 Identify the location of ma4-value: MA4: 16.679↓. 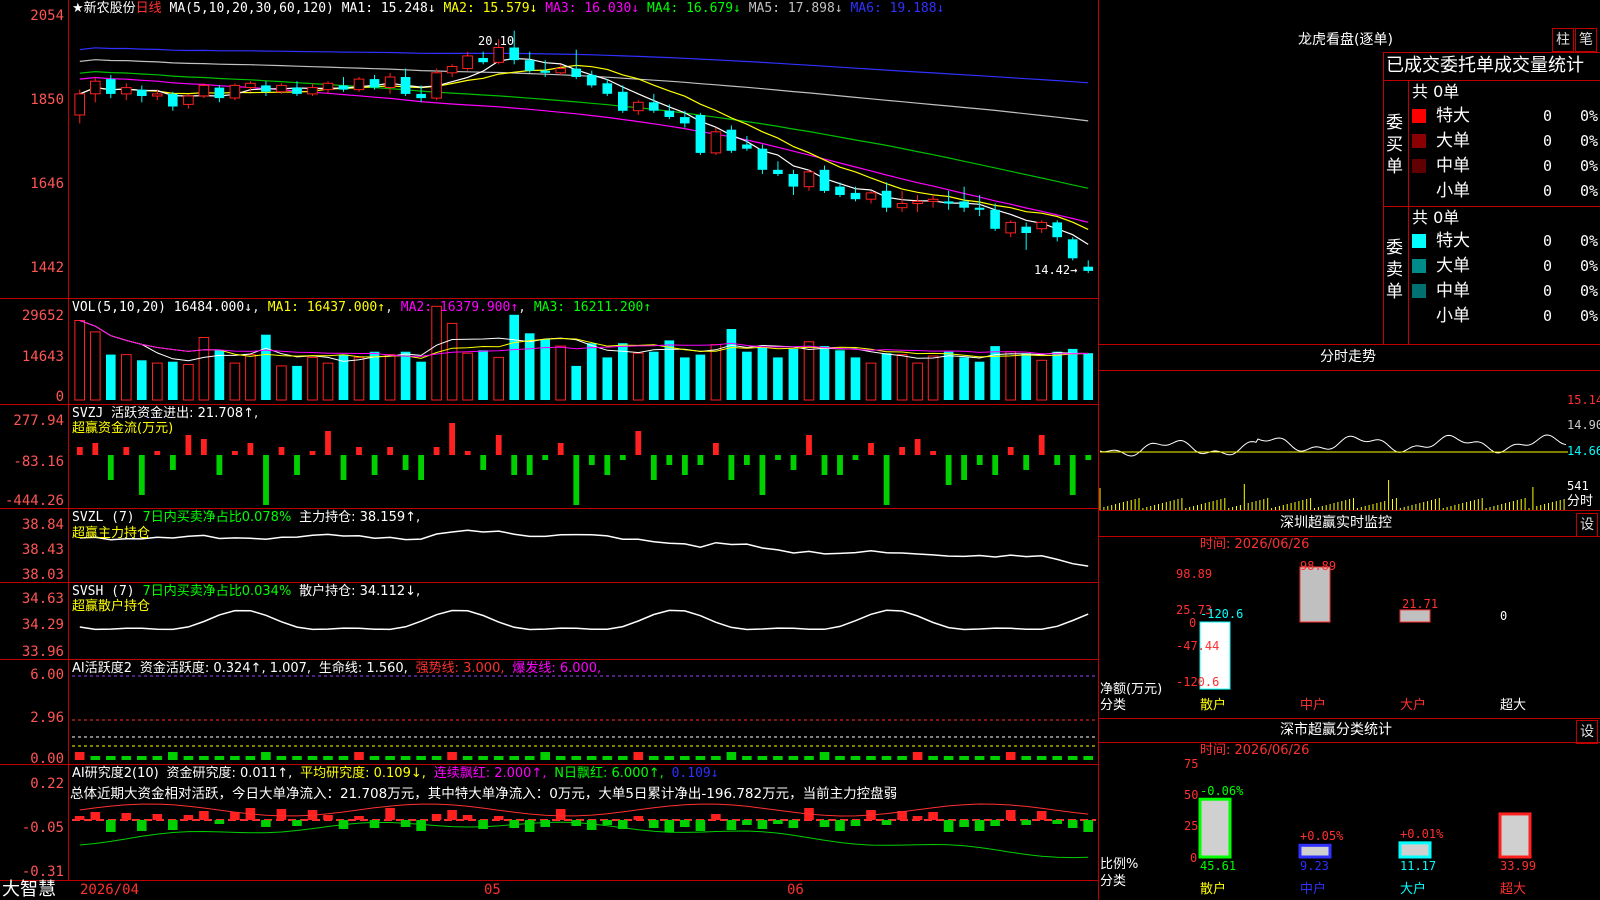
(693, 8).